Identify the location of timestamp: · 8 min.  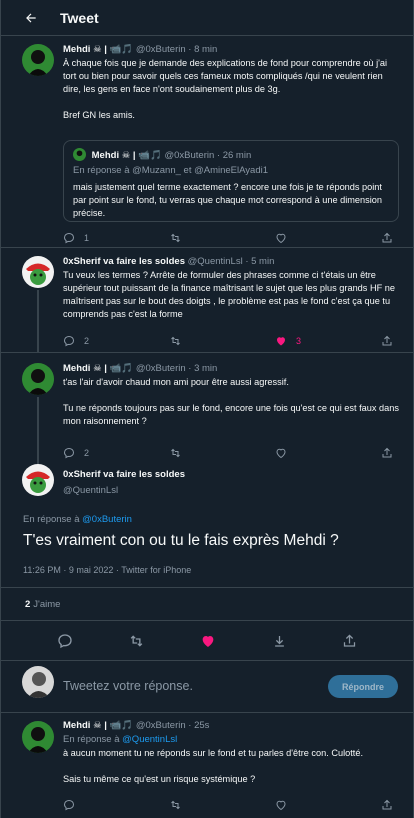
(202, 49).